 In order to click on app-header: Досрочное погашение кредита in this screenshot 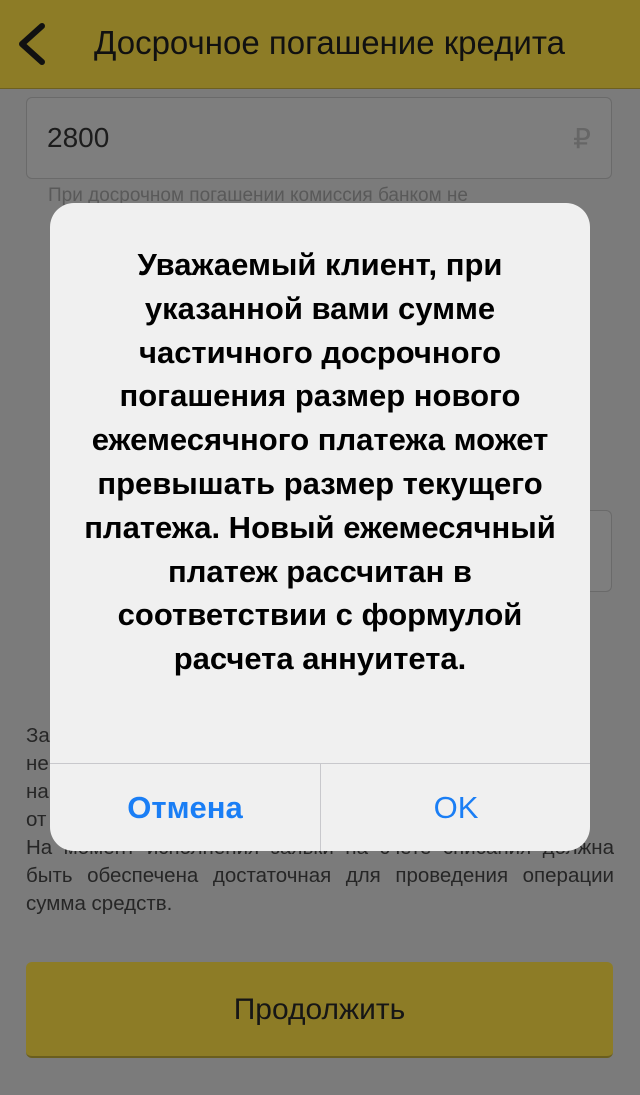, I will do `click(320, 44)`.